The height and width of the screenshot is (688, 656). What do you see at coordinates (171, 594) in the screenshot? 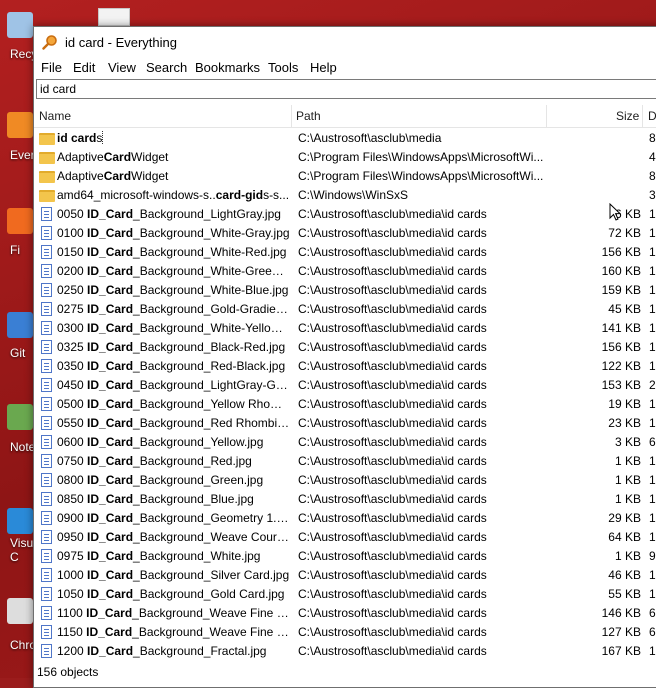
I see `result-name: 1050 ID_Card_Background_Gold Card.jpg` at bounding box center [171, 594].